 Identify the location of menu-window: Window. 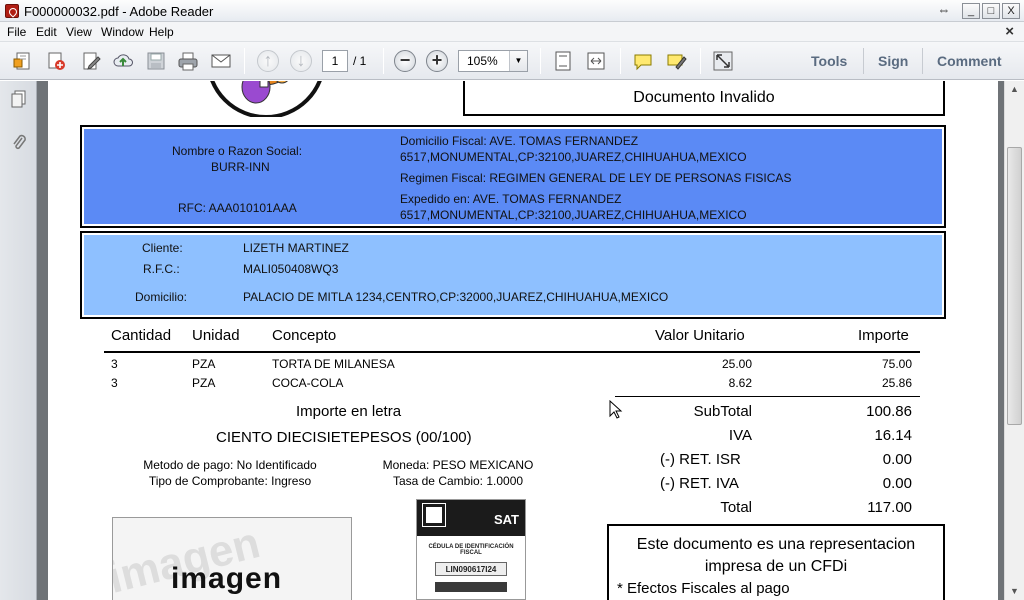
(122, 32).